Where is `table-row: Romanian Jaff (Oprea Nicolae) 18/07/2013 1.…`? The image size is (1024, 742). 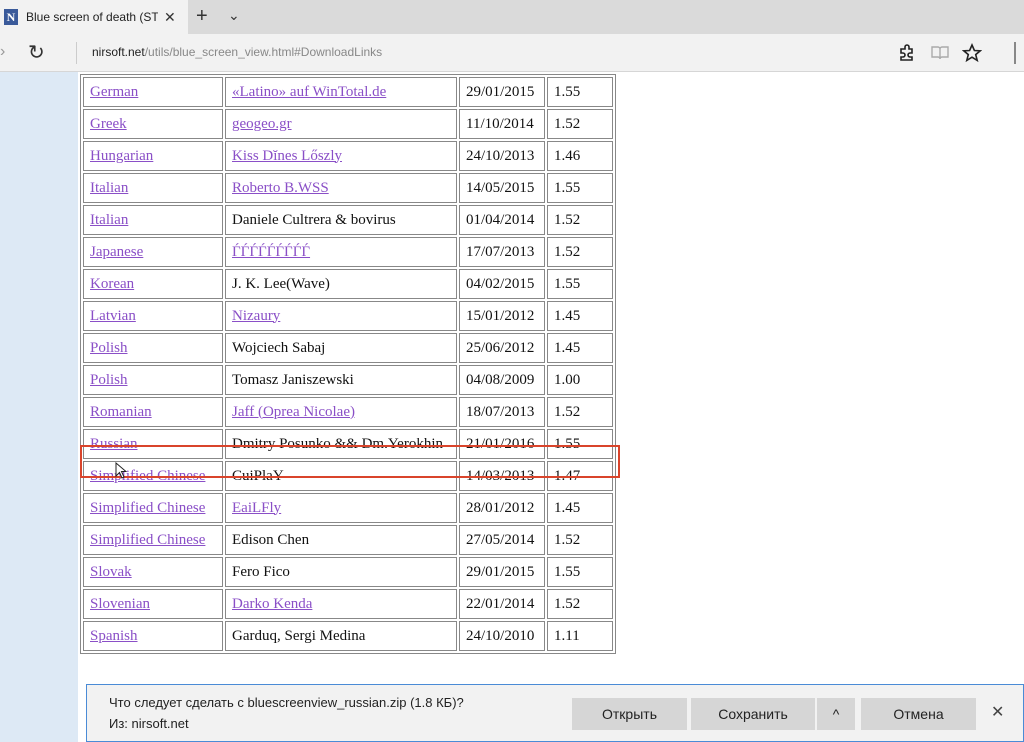
table-row: Romanian Jaff (Oprea Nicolae) 18/07/2013 1.… is located at coordinates (348, 412).